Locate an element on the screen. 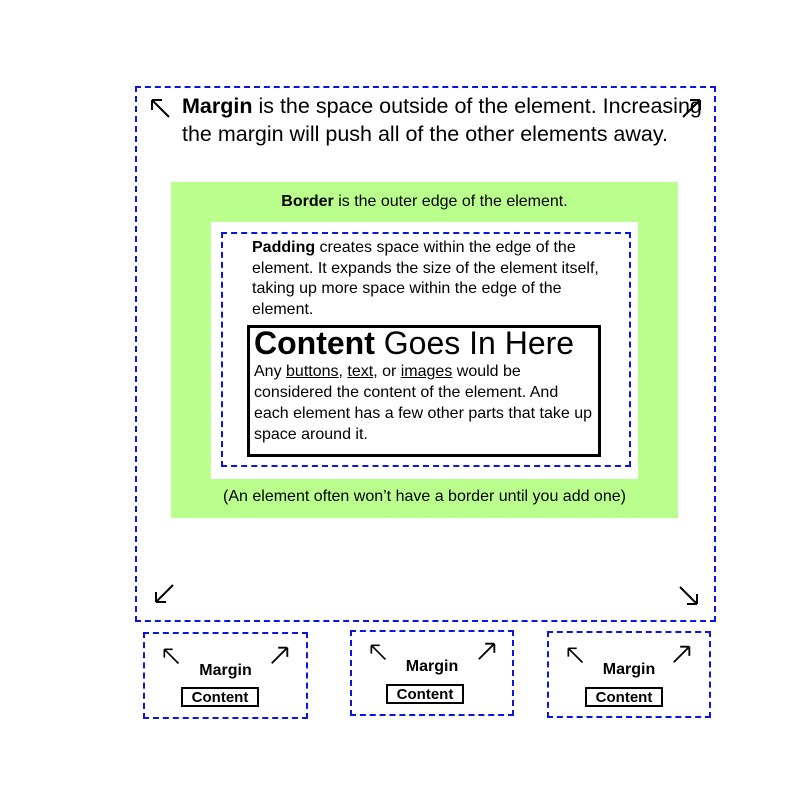 The height and width of the screenshot is (799, 799). buttons-link: buttons is located at coordinates (312, 371).